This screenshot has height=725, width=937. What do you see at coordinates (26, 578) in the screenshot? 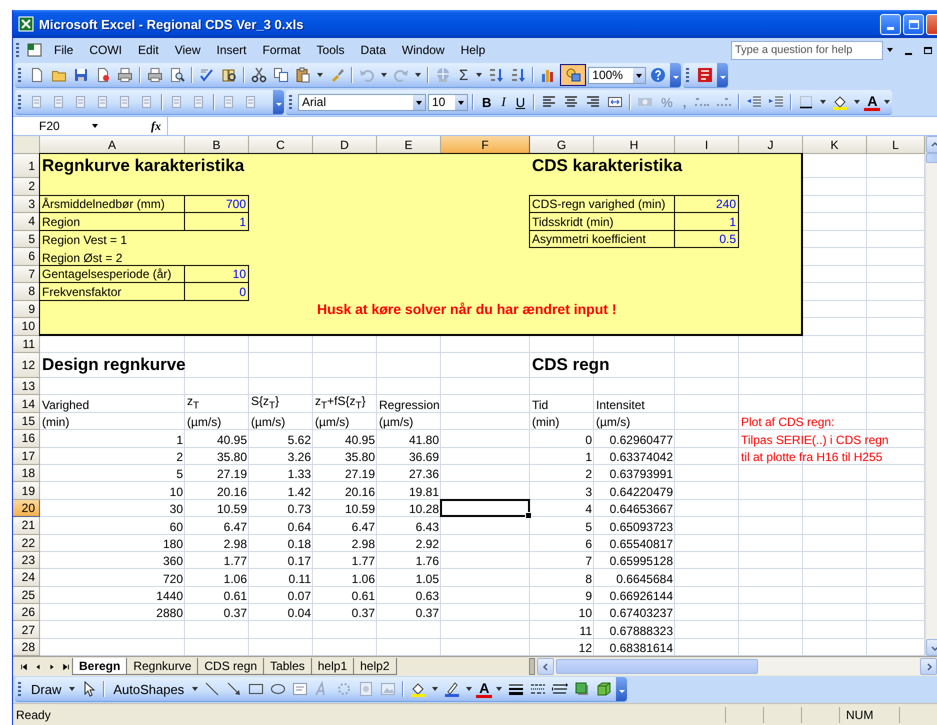
I see `row-header: 24` at bounding box center [26, 578].